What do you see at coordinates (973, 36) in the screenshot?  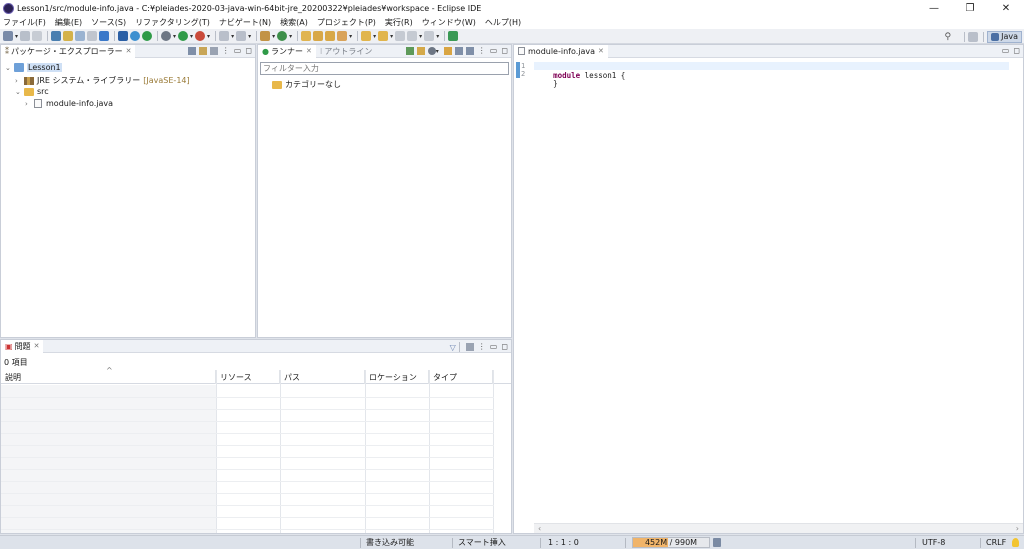 I see `open-perspective-icon` at bounding box center [973, 36].